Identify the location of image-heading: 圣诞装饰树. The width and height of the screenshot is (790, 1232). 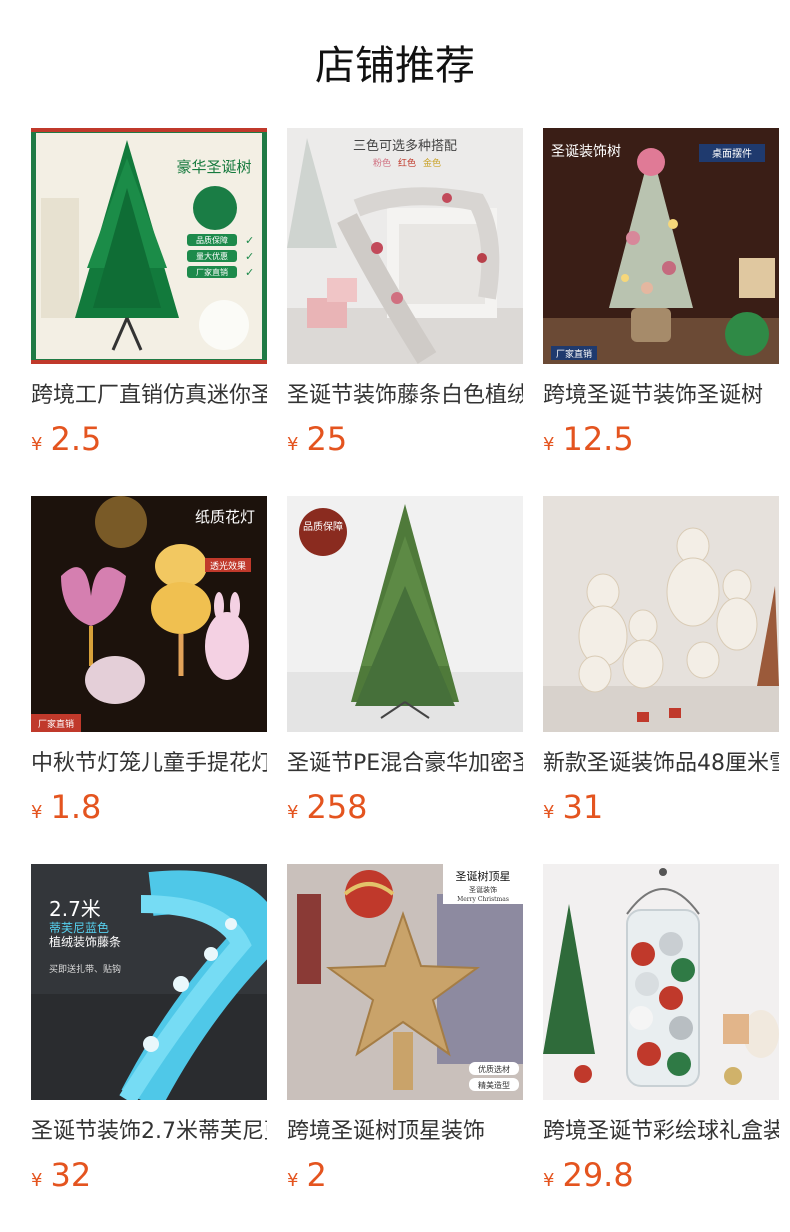
(586, 152).